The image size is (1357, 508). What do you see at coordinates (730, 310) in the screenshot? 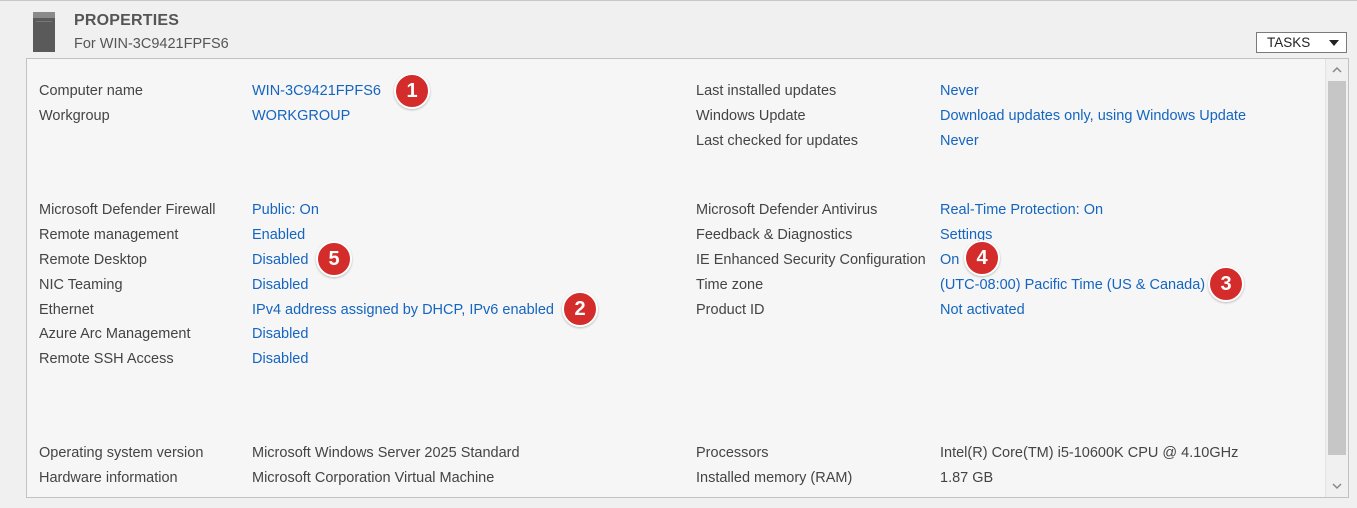
I see `product-id-label: Product ID` at bounding box center [730, 310].